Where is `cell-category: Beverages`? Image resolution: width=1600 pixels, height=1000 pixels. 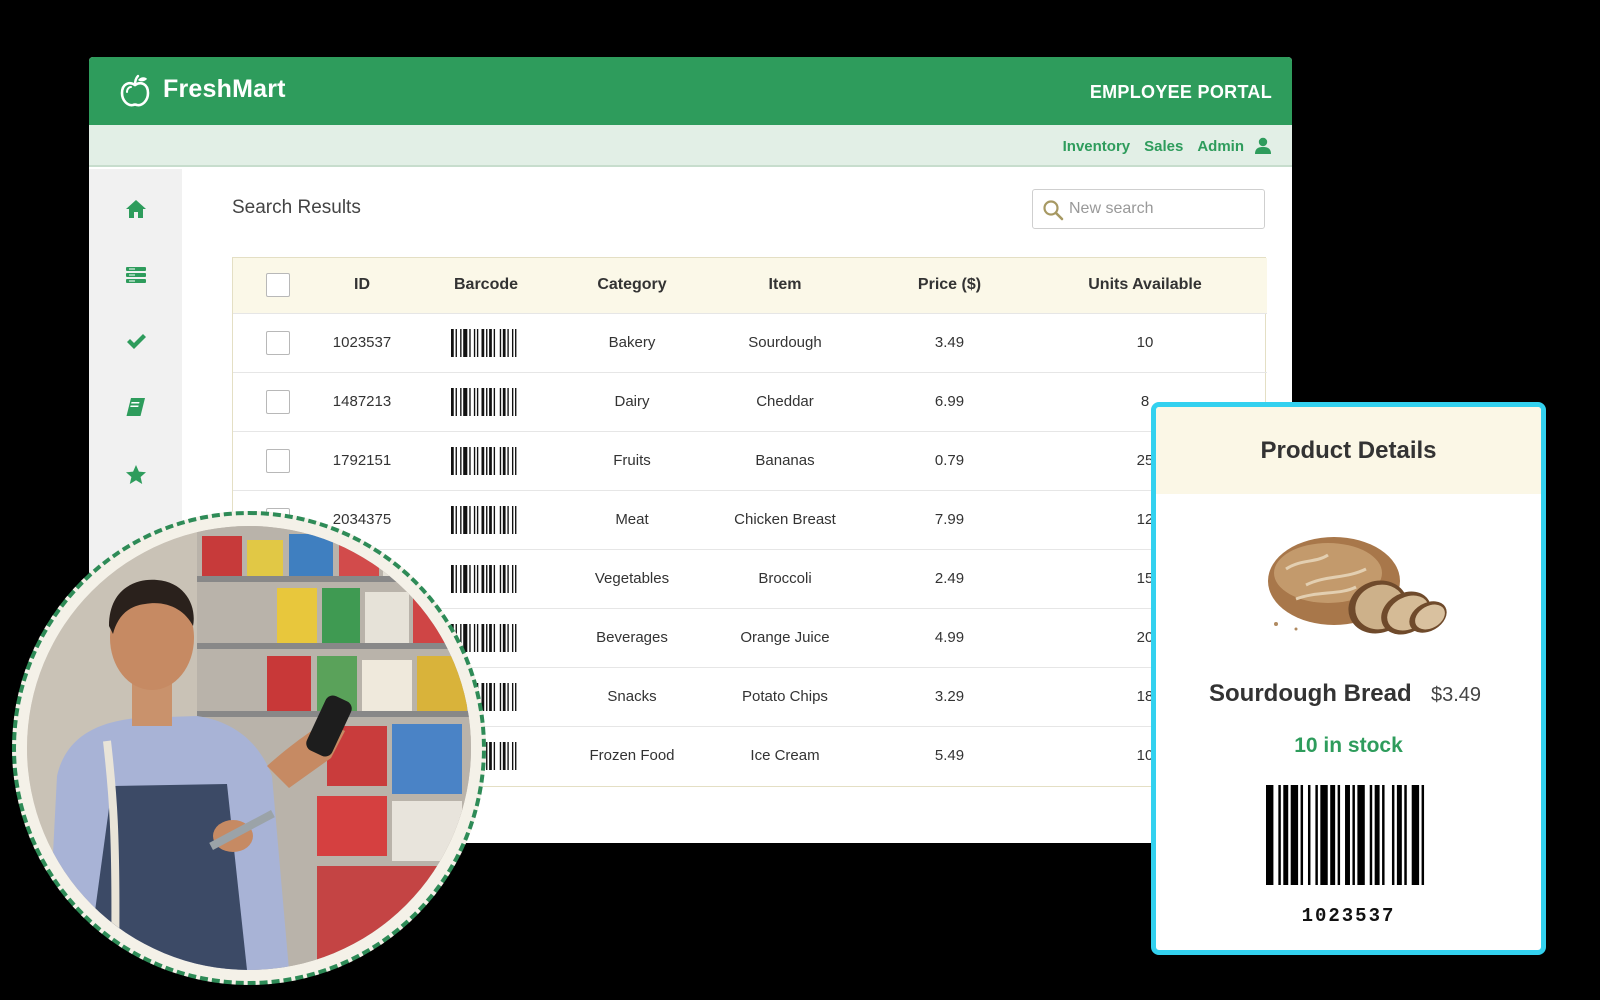 cell-category: Beverages is located at coordinates (632, 637).